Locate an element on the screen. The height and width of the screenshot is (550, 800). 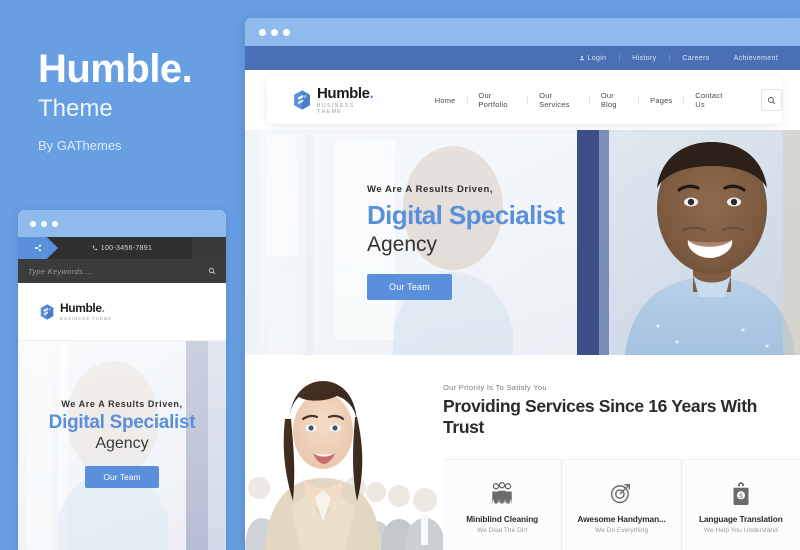
service-card: Miniblind Cleaning We Deal The Dirt is located at coordinates (503, 505).